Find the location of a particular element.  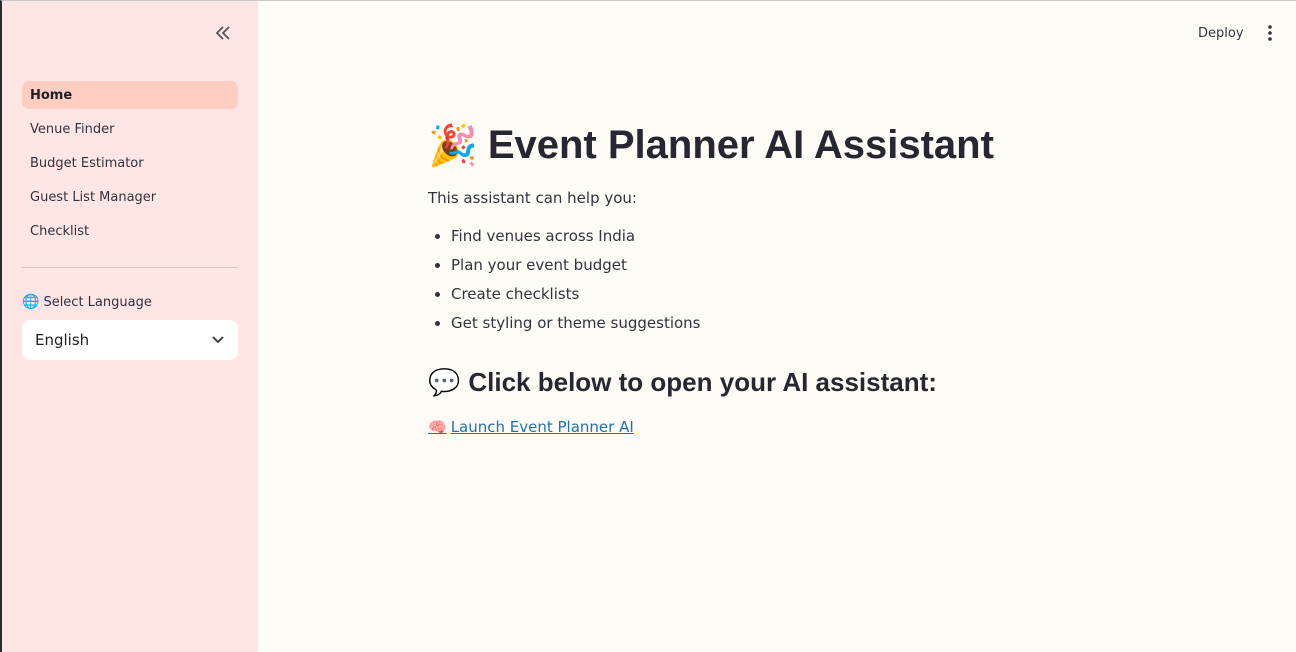

language-label: 🌐 Select Language is located at coordinates (87, 302).